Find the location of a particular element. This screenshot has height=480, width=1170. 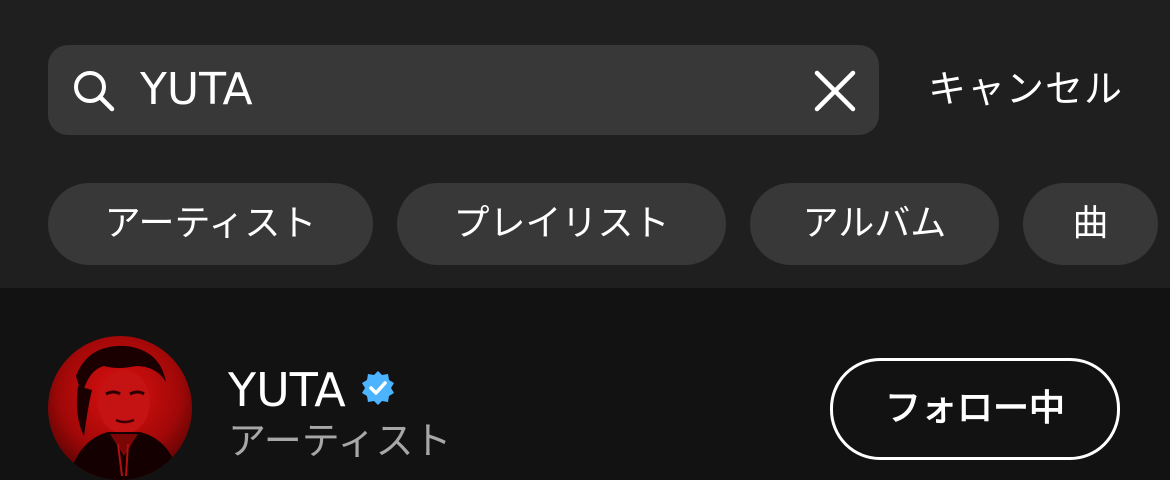

search-bar is located at coordinates (463, 90).